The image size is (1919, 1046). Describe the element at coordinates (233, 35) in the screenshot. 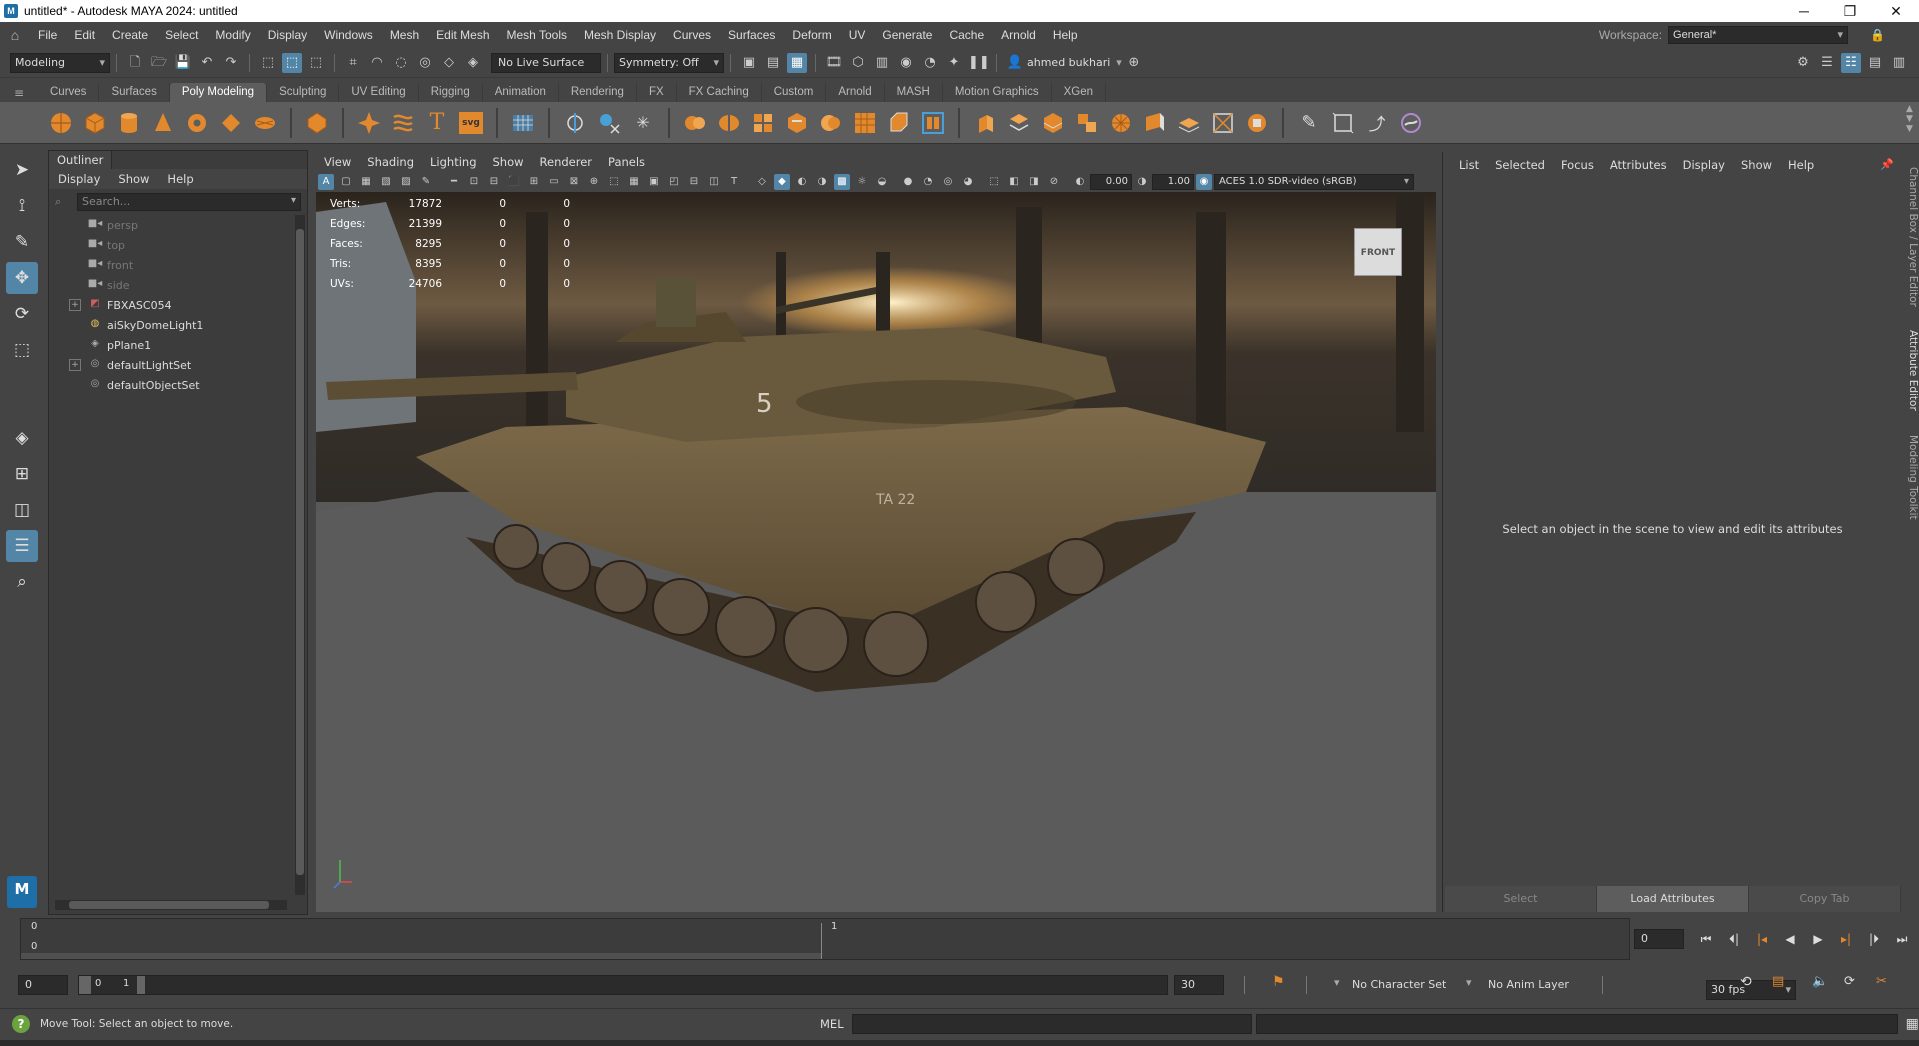

I see `menu-modify: Modify` at that location.